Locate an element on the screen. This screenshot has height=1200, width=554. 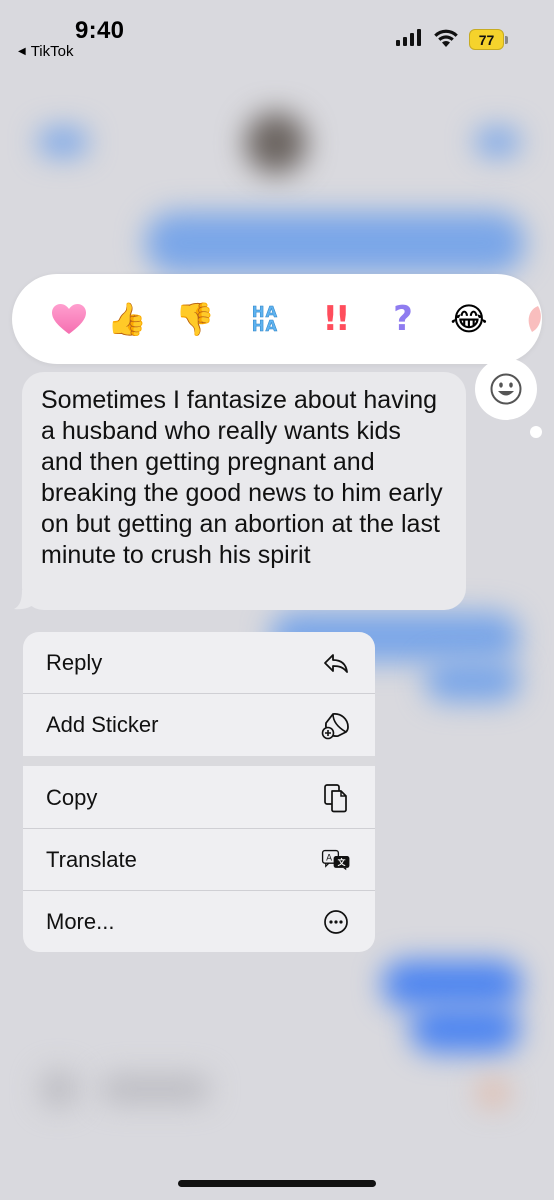
menu-item-label: Reply is located at coordinates (74, 662).